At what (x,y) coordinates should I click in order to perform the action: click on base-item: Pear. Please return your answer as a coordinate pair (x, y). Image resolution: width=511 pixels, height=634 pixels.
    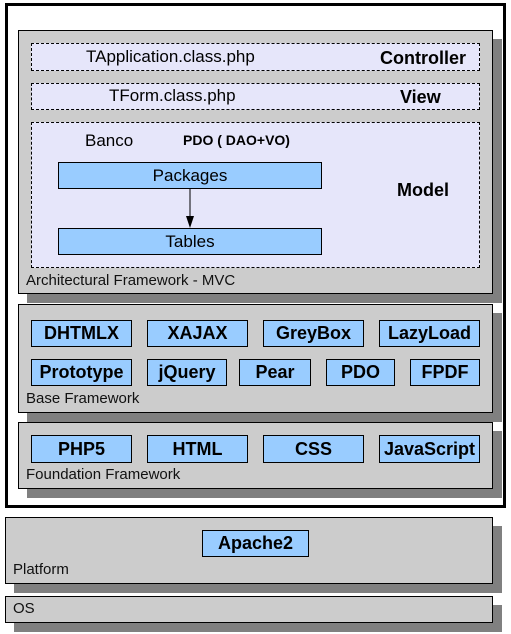
    Looking at the image, I should click on (275, 372).